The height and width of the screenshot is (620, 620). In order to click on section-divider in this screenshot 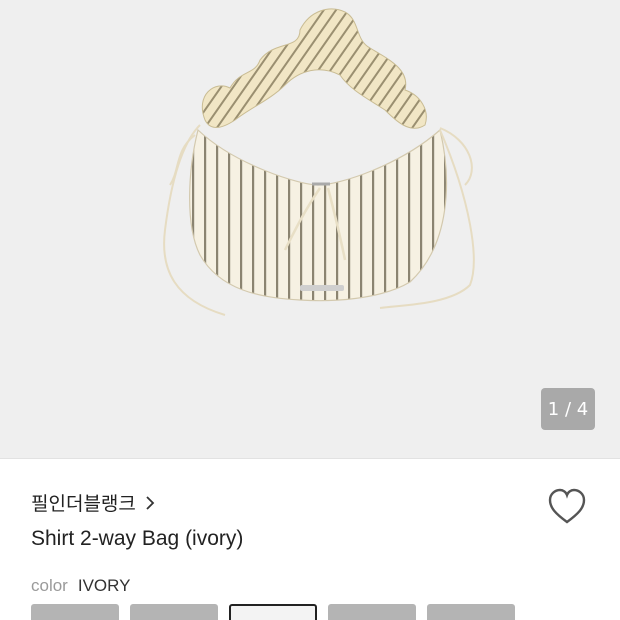, I will do `click(310, 458)`.